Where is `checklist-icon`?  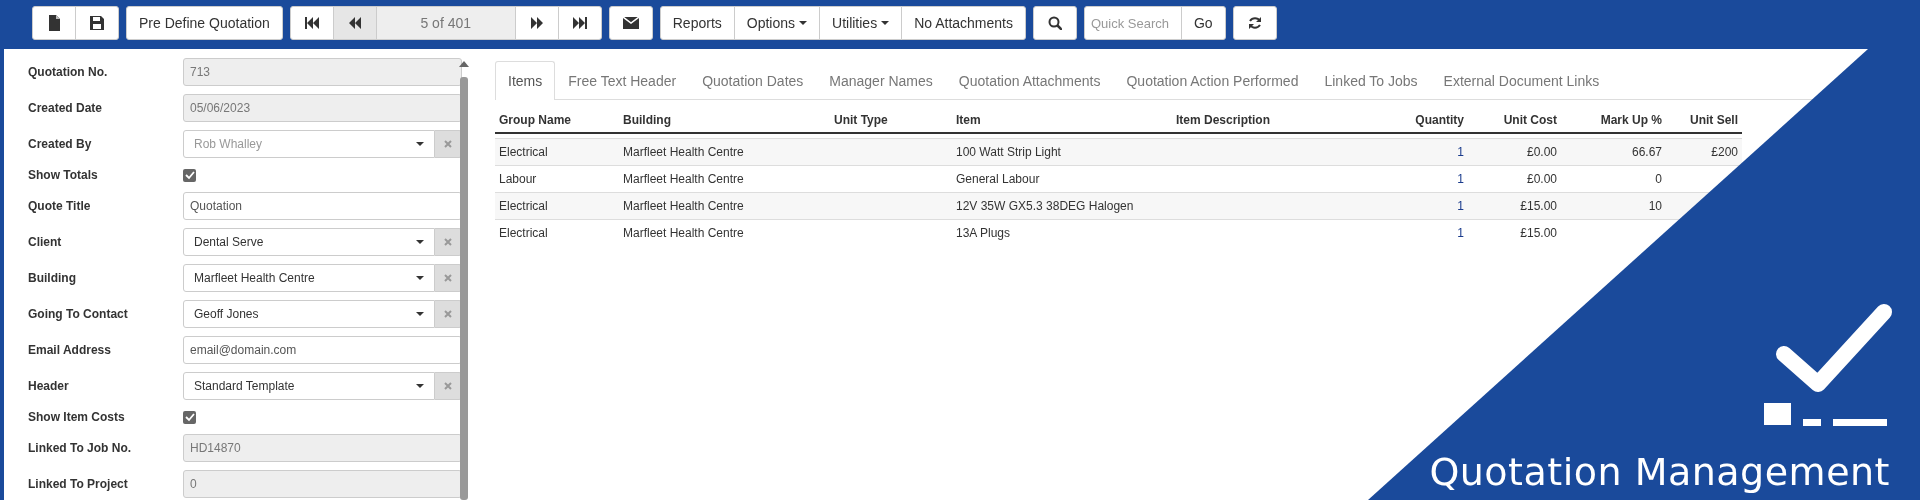 checklist-icon is located at coordinates (1828, 365).